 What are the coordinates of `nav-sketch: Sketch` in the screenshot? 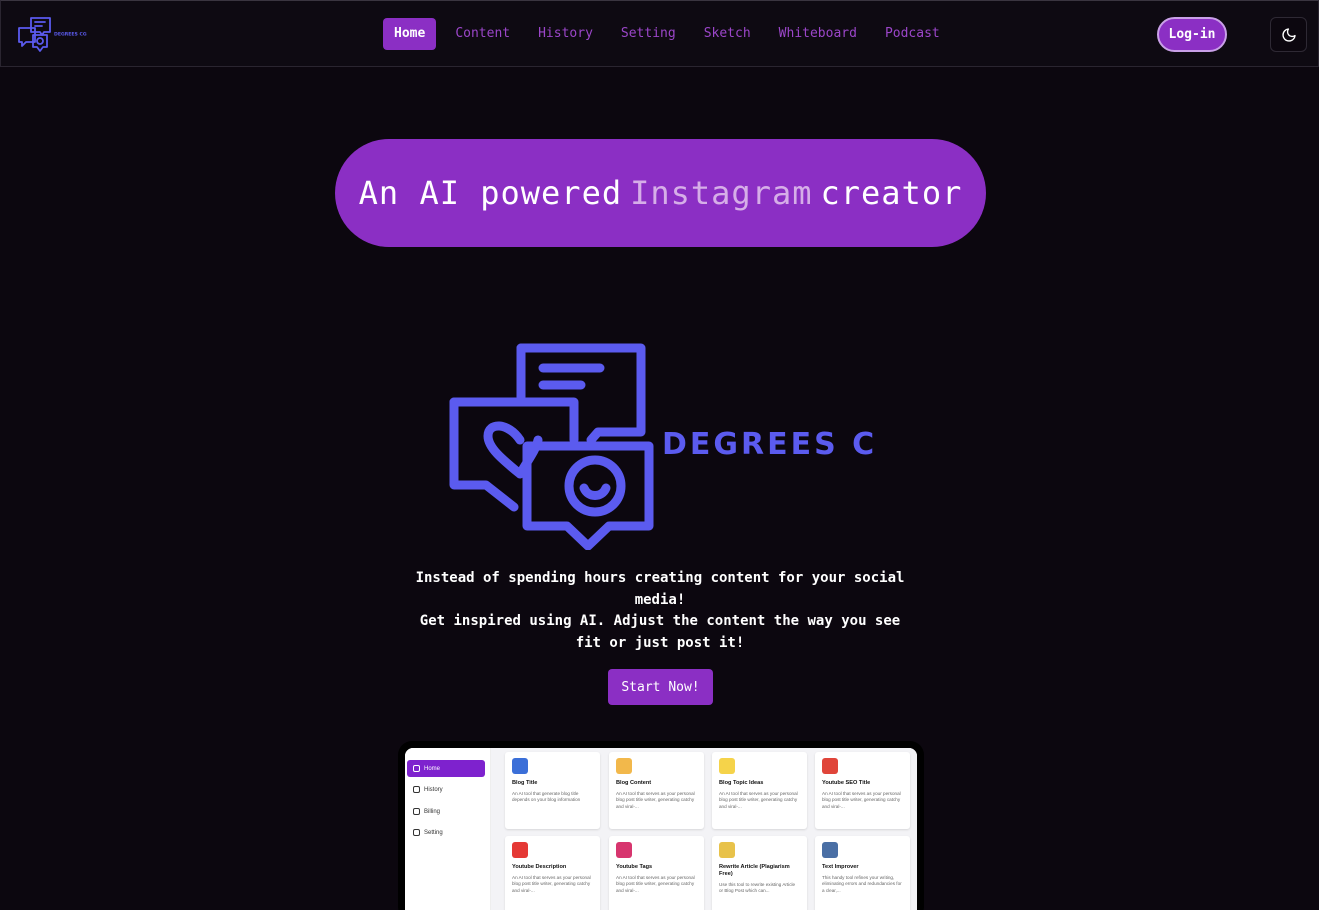 It's located at (727, 34).